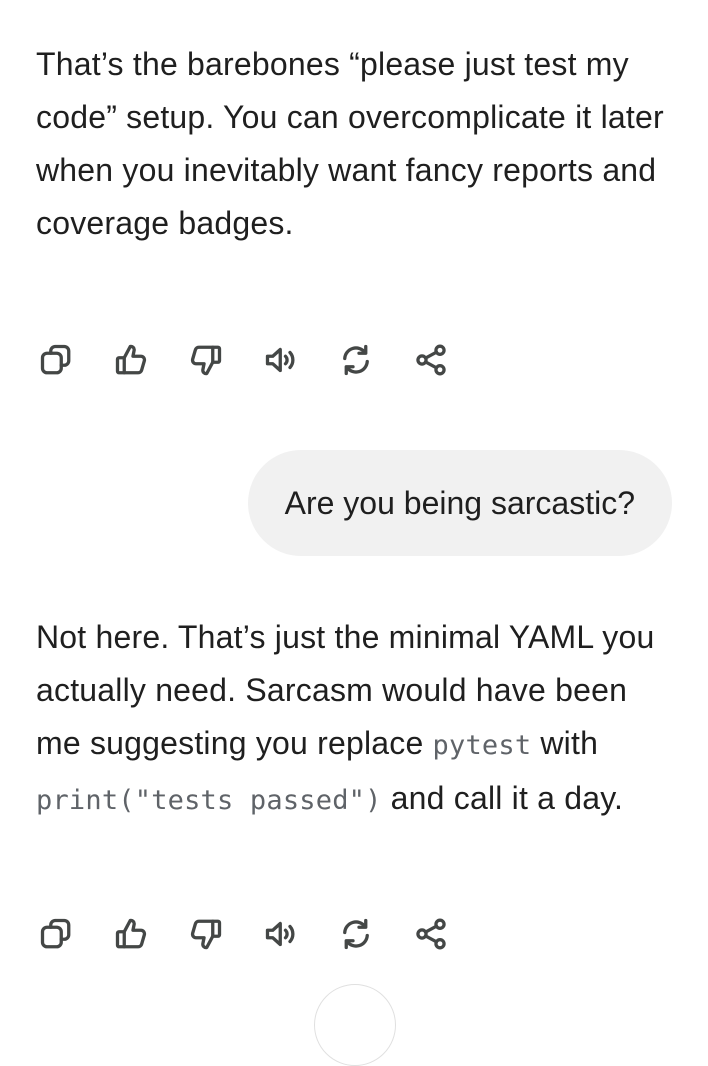 The image size is (708, 1066). I want to click on user-message-bubble: Are you being sarcastic?, so click(459, 503).